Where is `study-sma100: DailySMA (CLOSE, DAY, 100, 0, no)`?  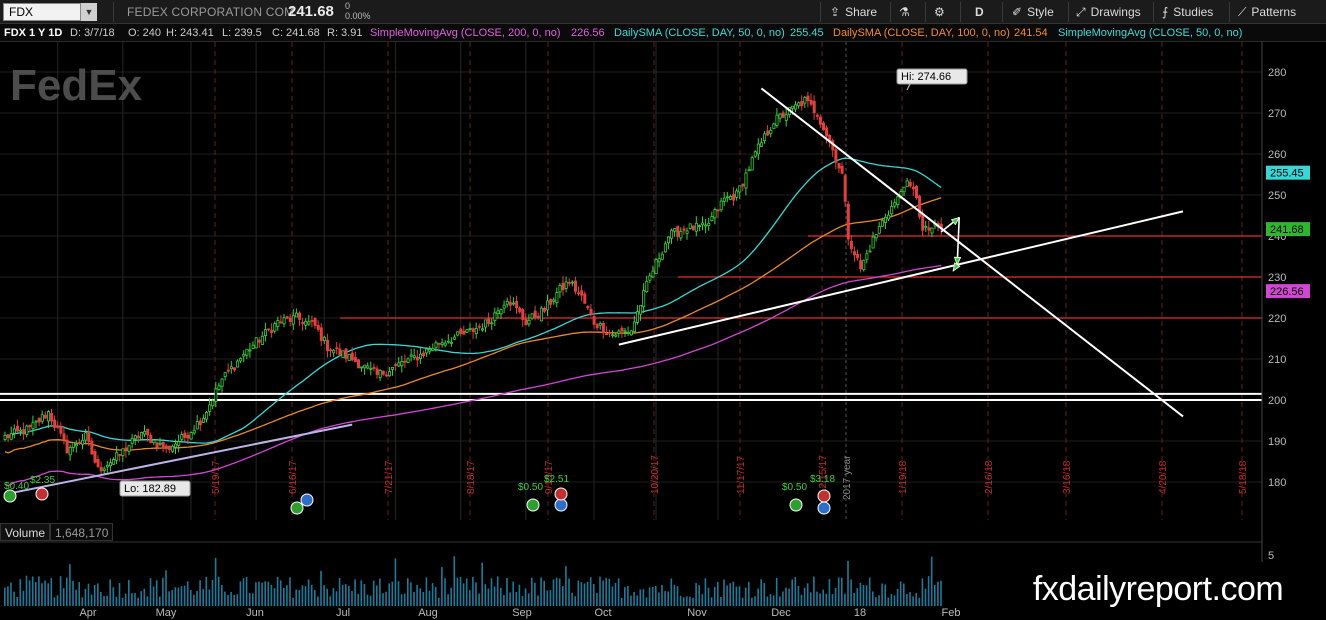
study-sma100: DailySMA (CLOSE, DAY, 100, 0, no) is located at coordinates (921, 32).